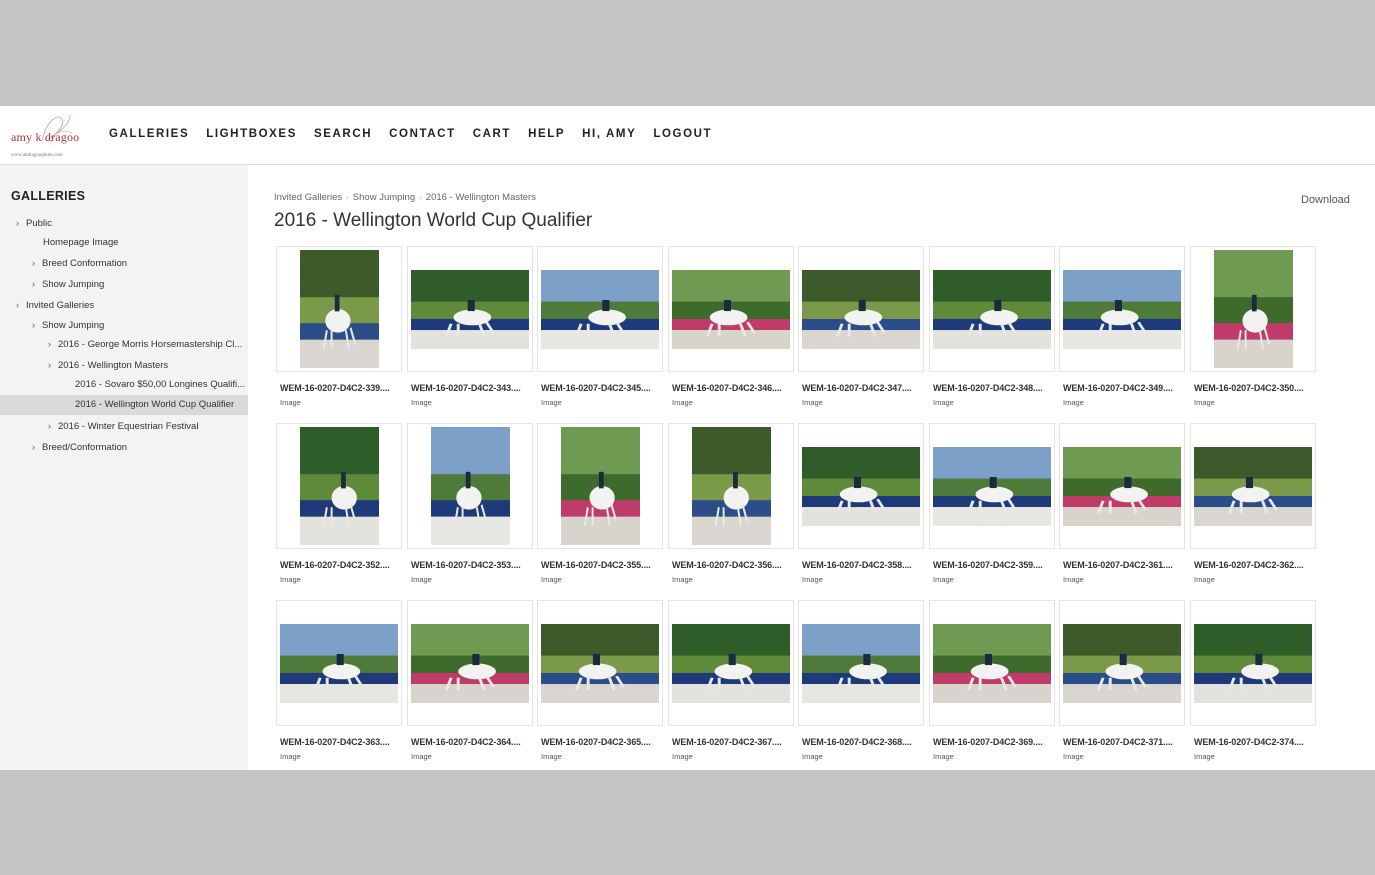 Image resolution: width=1375 pixels, height=875 pixels. What do you see at coordinates (79, 263) in the screenshot?
I see `tree-item-breed-conformation: › Breed Conformation` at bounding box center [79, 263].